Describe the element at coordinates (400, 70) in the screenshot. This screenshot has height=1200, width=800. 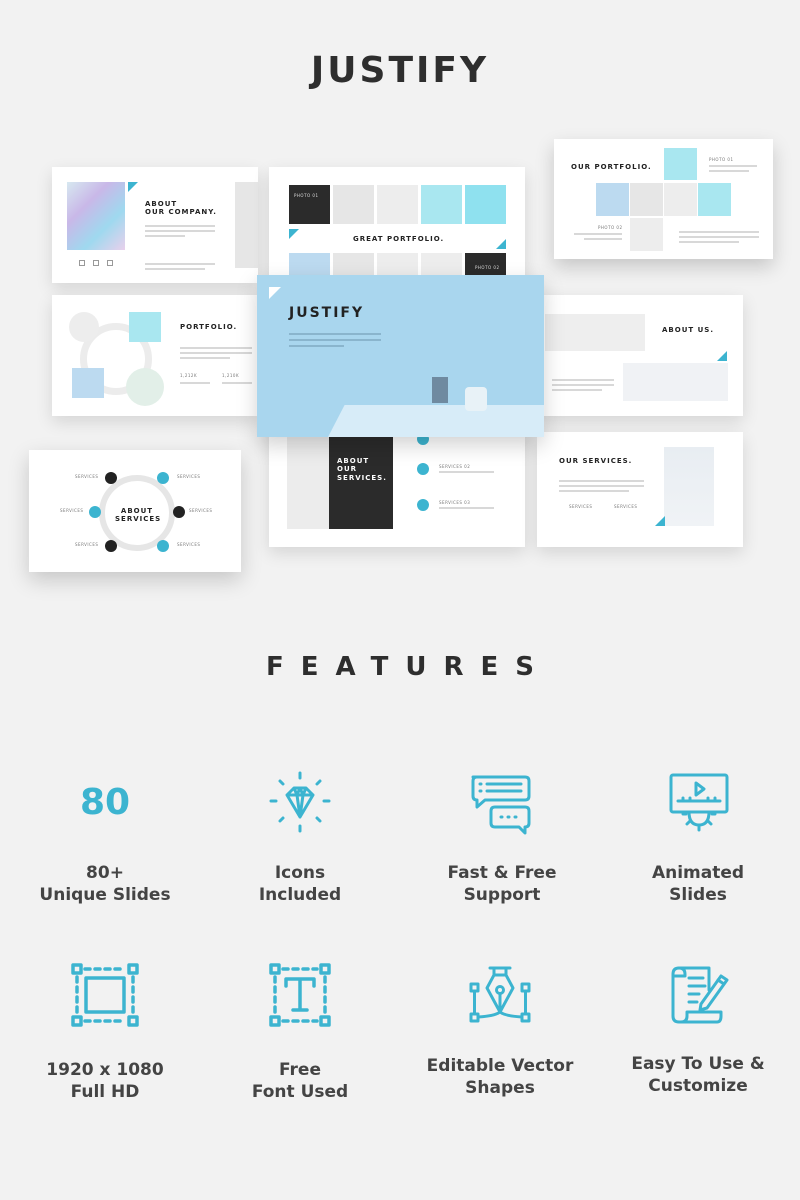
I see `page-title: JUSTIFY` at that location.